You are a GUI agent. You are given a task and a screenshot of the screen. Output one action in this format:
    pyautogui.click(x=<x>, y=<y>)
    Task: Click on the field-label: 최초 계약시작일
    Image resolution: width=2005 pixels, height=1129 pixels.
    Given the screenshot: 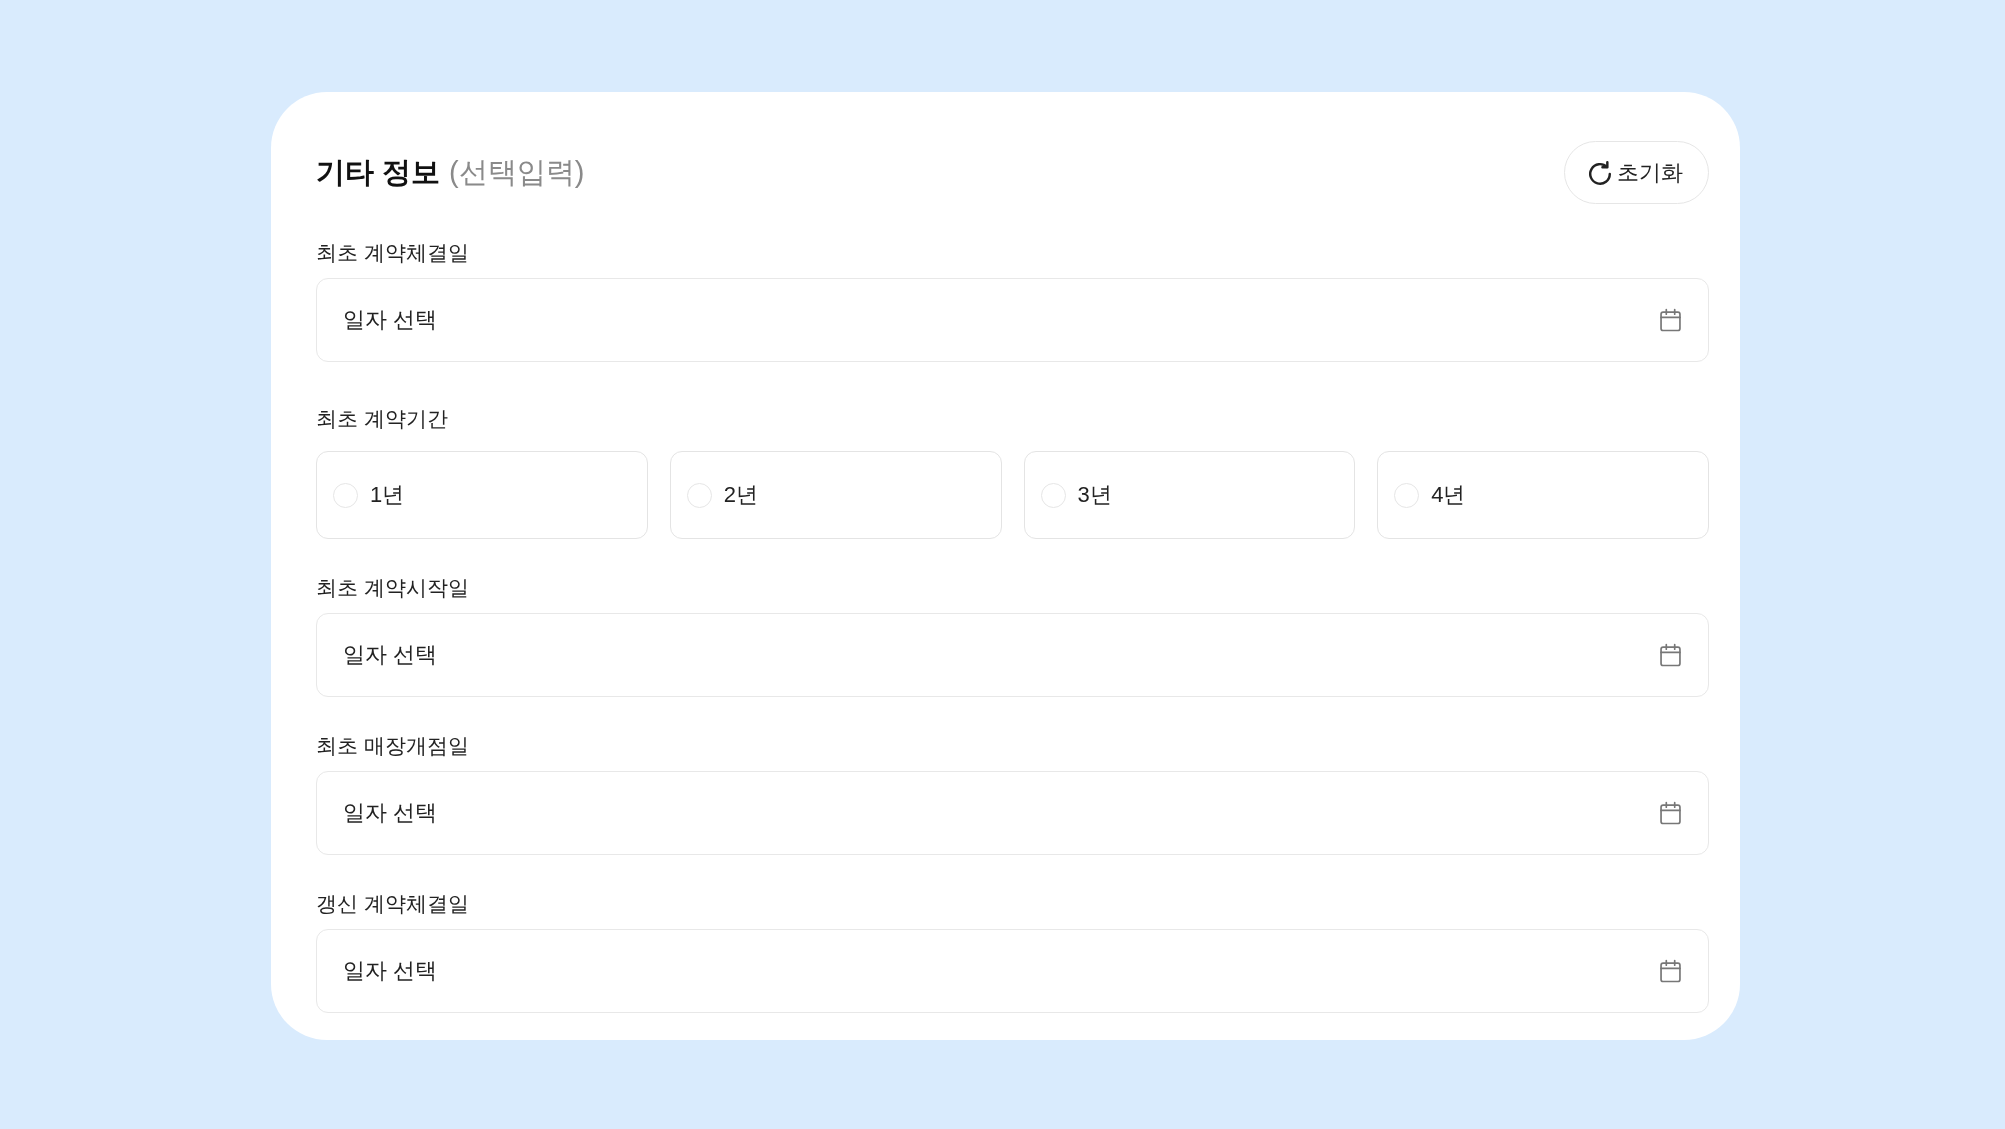 What is the action you would take?
    pyautogui.click(x=393, y=588)
    